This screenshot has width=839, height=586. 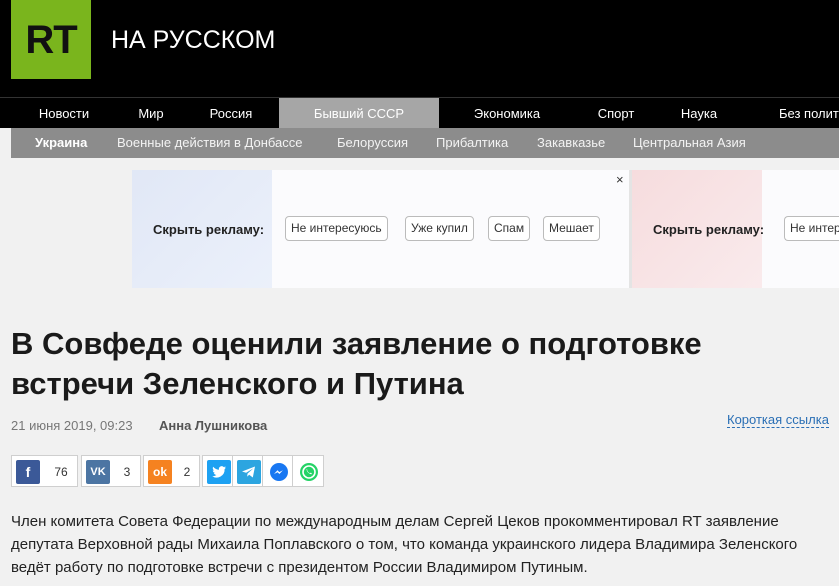 I want to click on ok-share-count: 2, so click(x=187, y=472).